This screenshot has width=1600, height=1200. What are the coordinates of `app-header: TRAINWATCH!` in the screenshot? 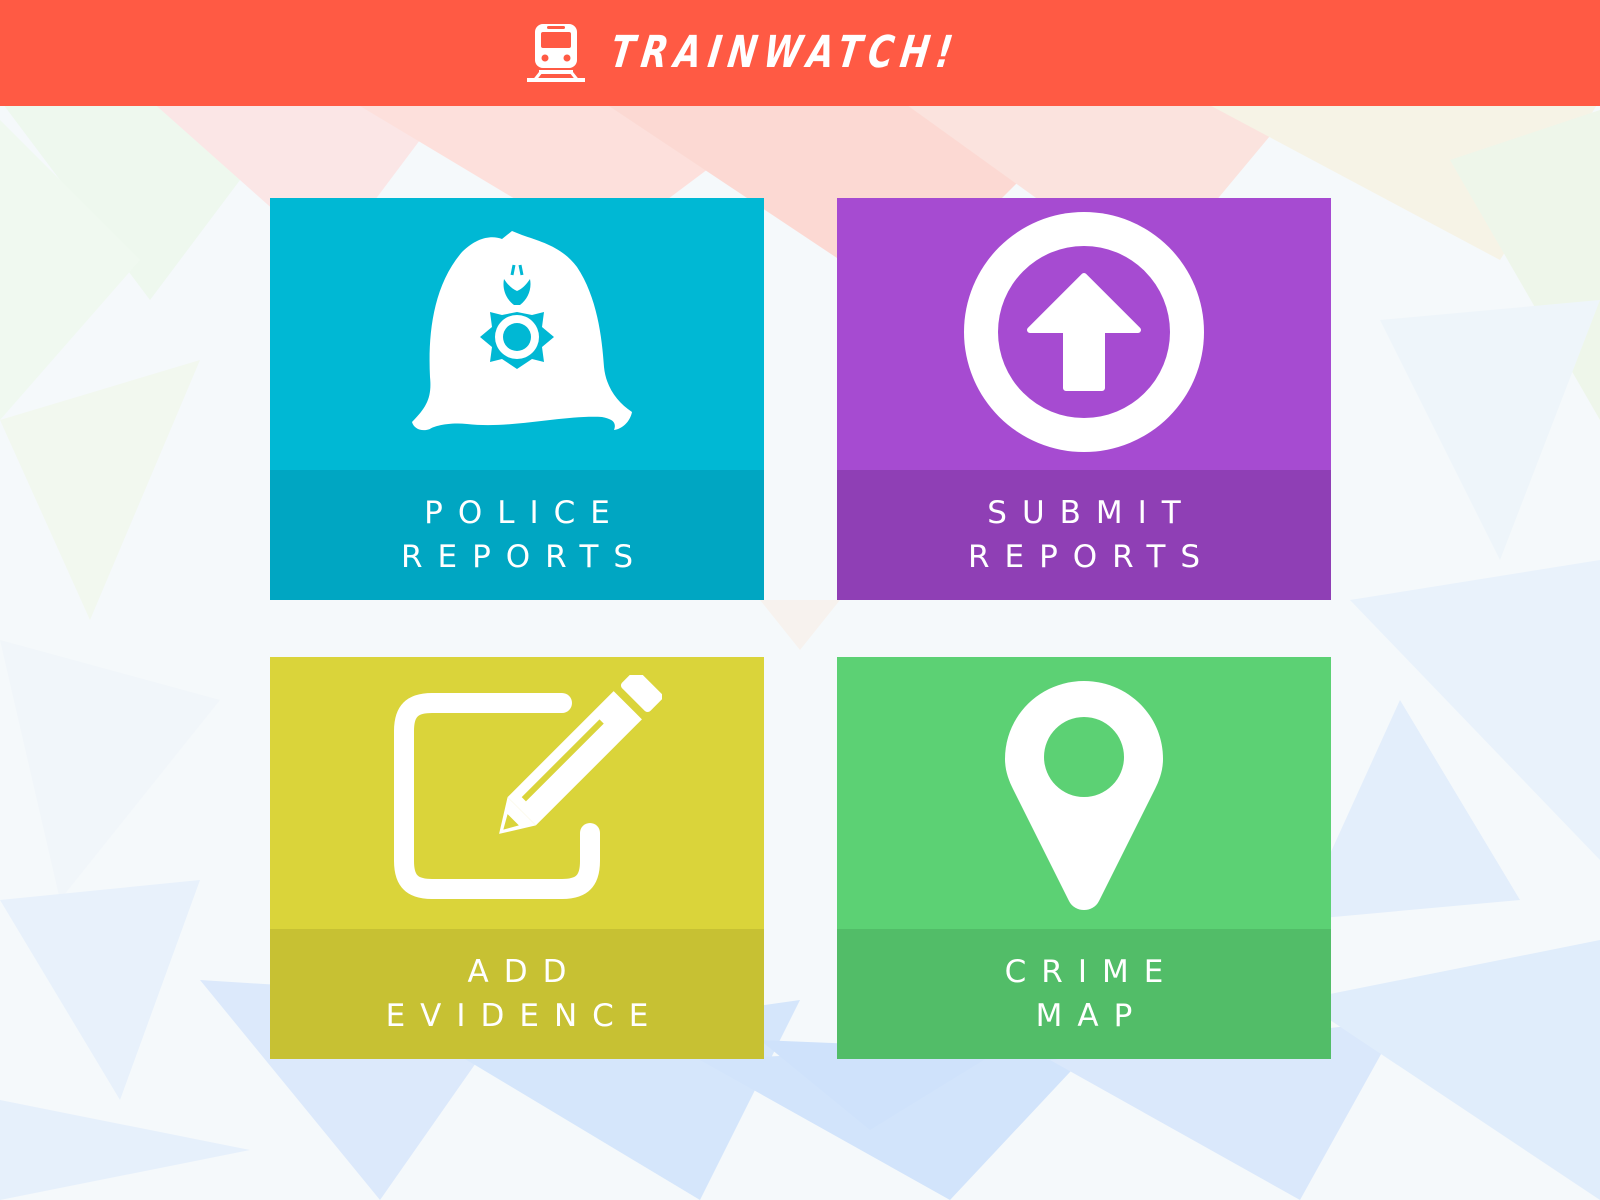 It's located at (800, 53).